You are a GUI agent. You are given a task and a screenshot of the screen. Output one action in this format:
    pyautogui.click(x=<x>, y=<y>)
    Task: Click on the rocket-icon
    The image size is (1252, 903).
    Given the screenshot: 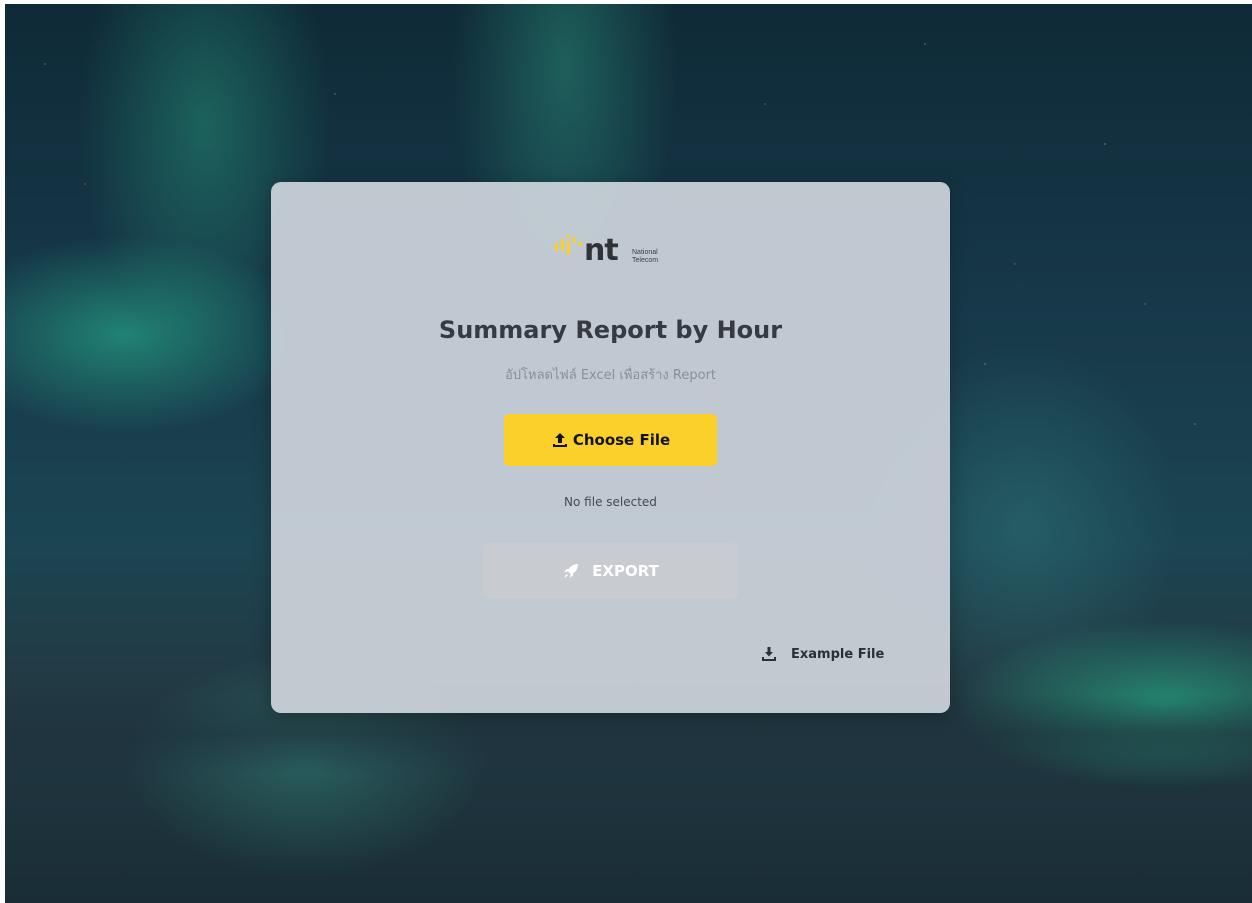 What is the action you would take?
    pyautogui.click(x=571, y=571)
    